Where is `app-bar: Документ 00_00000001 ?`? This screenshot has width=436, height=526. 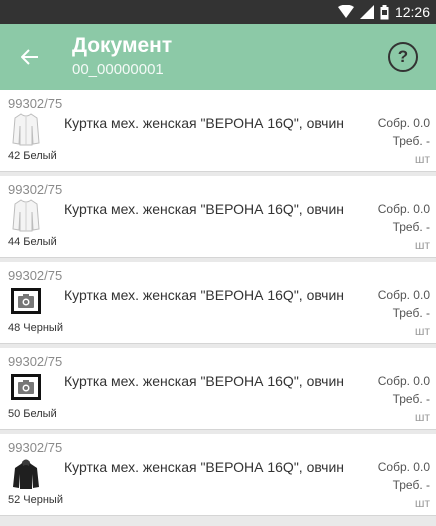 app-bar: Документ 00_00000001 ? is located at coordinates (218, 57).